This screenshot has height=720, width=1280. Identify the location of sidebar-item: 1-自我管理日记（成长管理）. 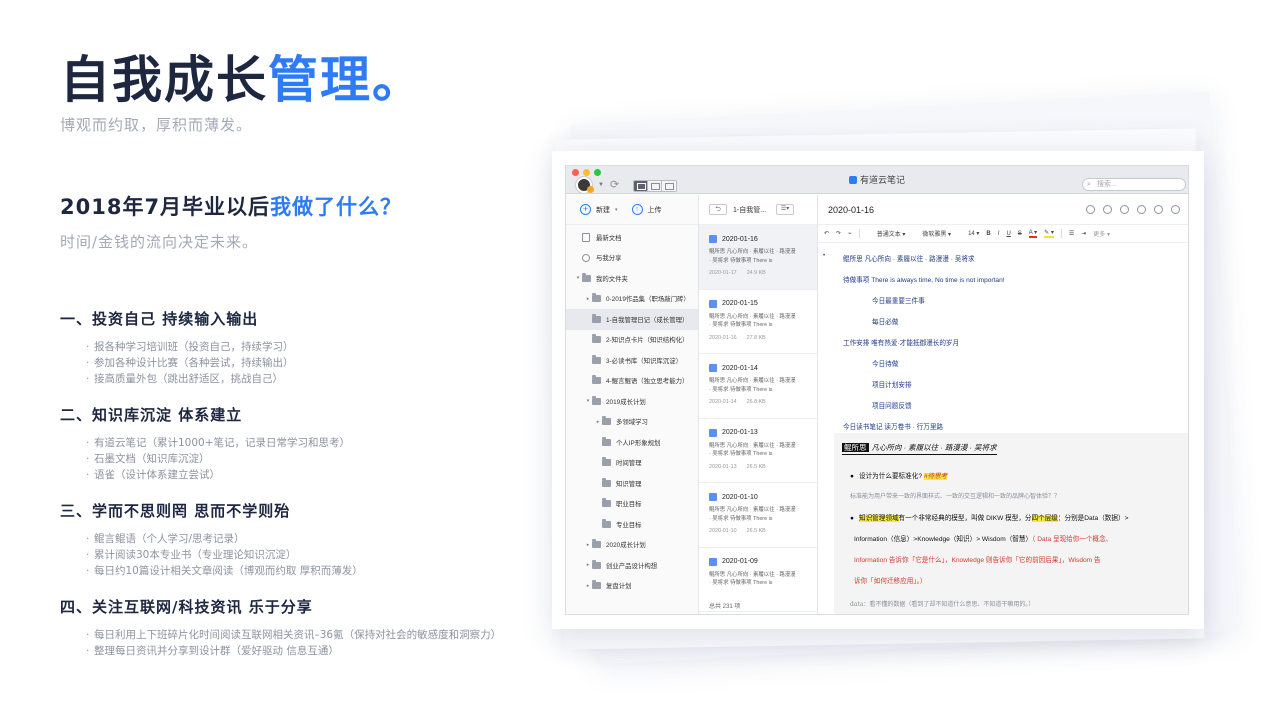
(632, 319).